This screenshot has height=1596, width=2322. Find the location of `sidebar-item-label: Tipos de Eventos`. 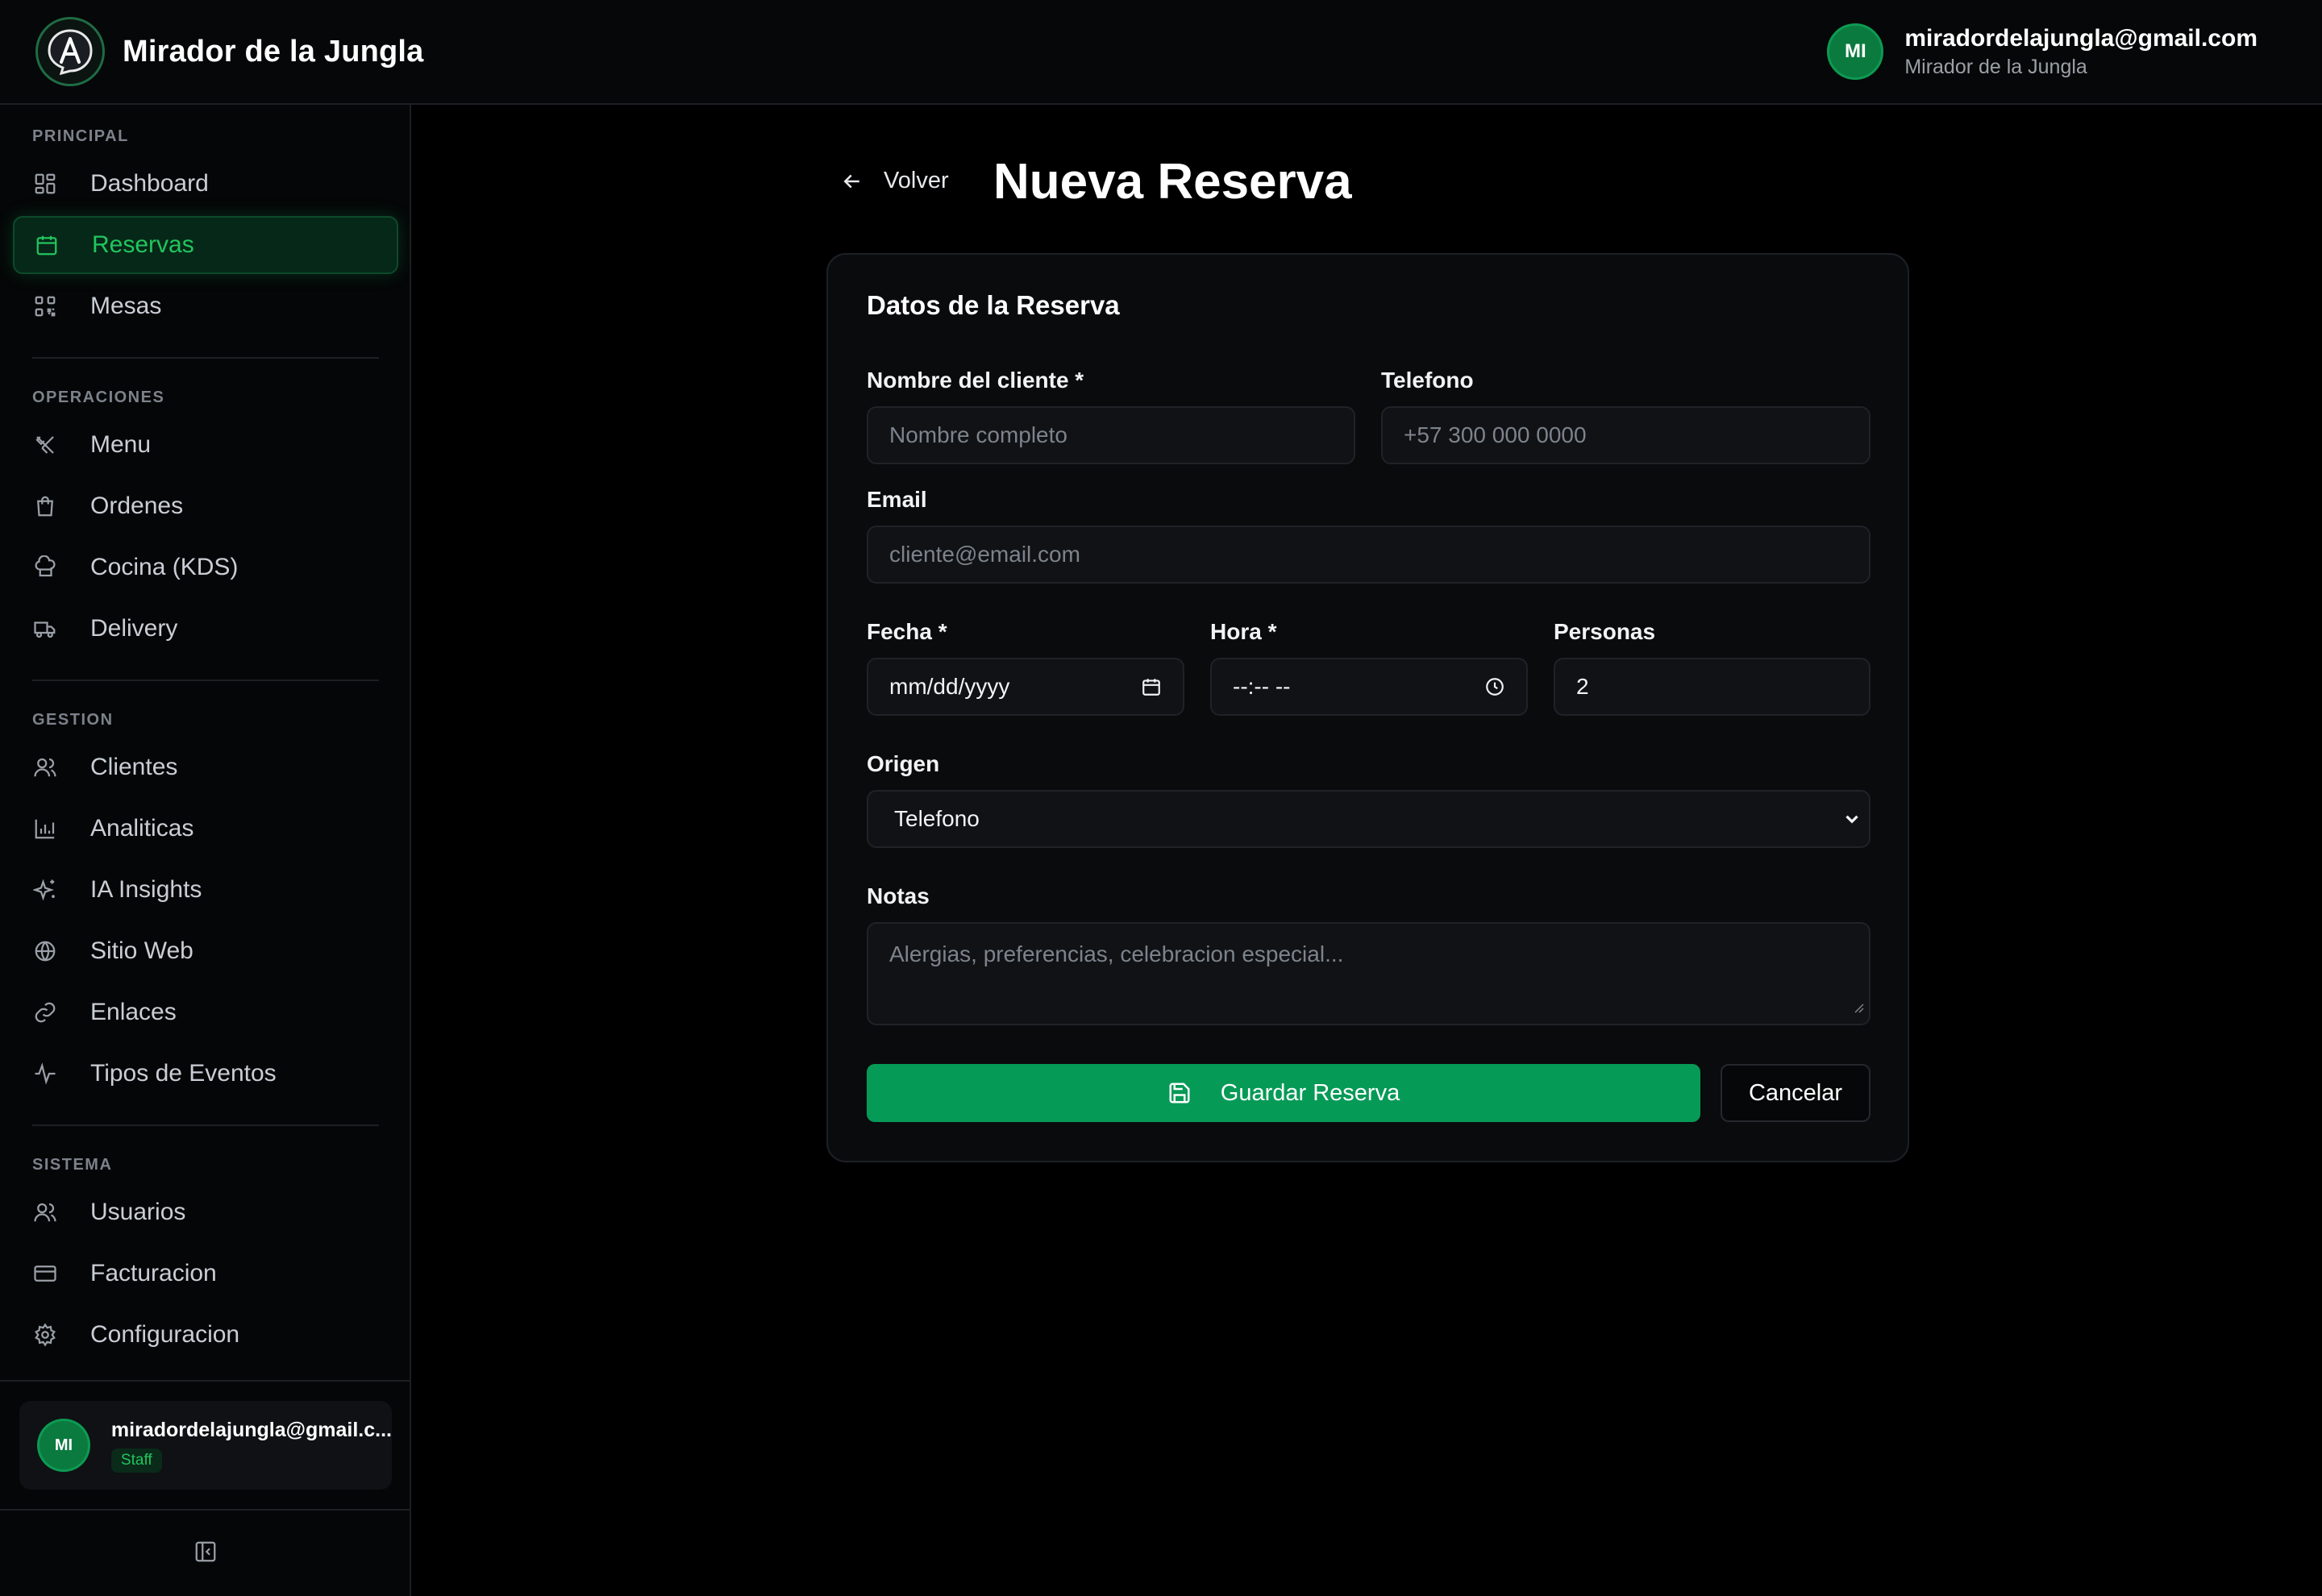

sidebar-item-label: Tipos de Eventos is located at coordinates (183, 1073).